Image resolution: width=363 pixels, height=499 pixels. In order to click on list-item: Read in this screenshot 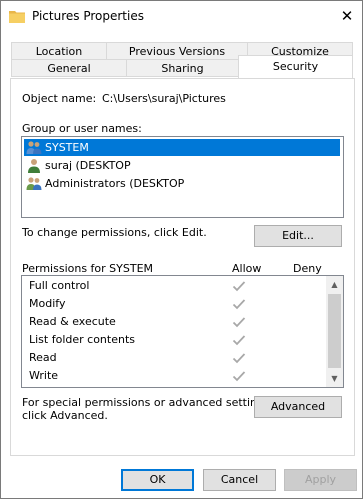, I will do `click(172, 358)`.